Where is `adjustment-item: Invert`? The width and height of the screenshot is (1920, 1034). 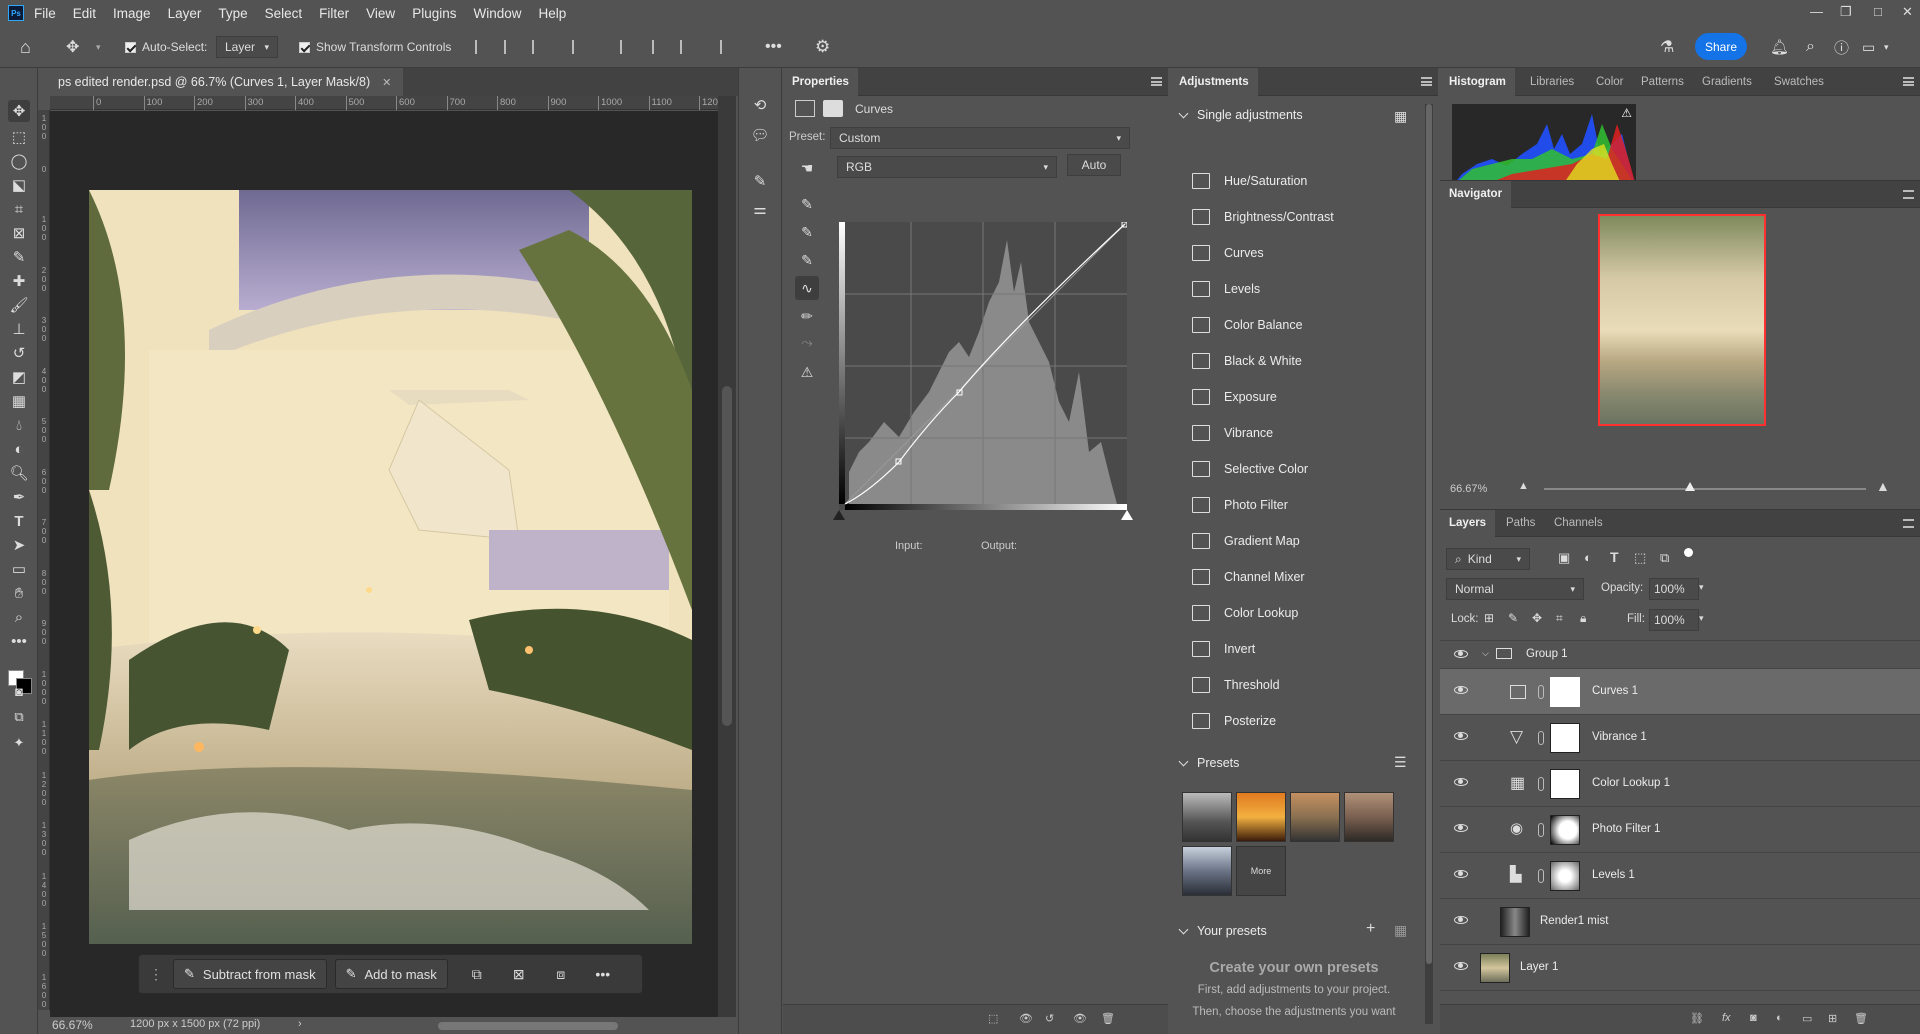
adjustment-item: Invert is located at coordinates (1223, 649).